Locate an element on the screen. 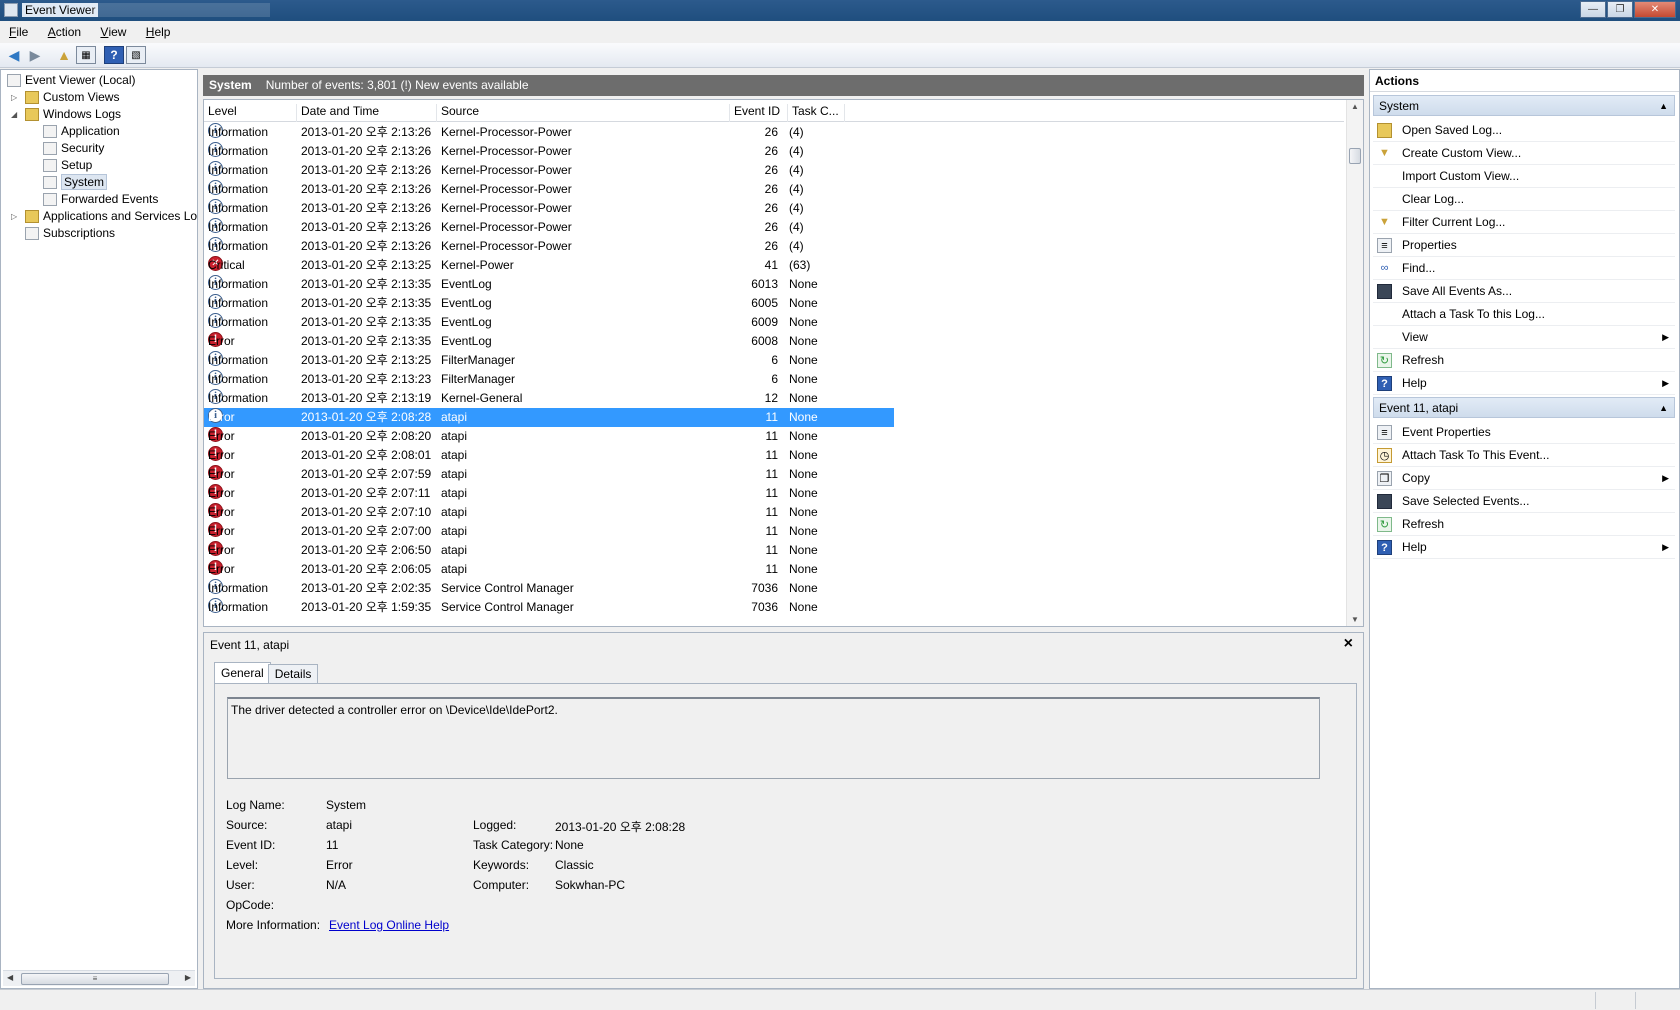  menu-view: View is located at coordinates (113, 32).